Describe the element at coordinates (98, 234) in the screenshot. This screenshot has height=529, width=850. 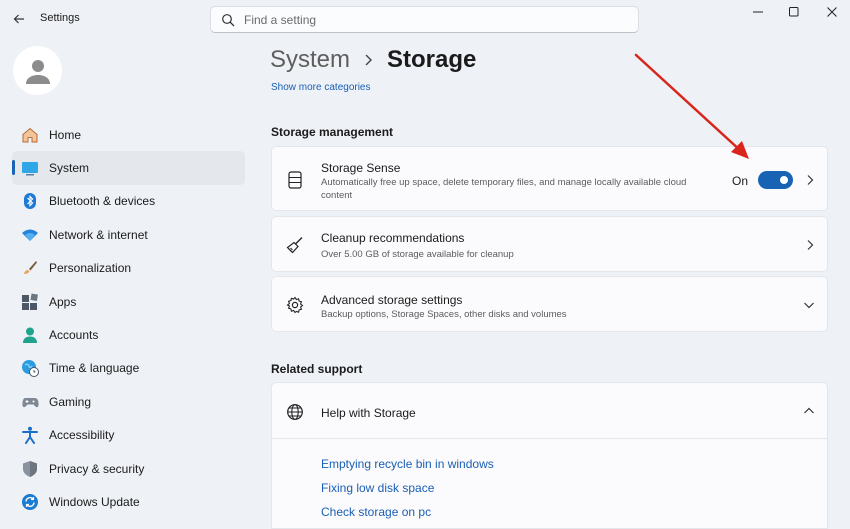
I see `sidebar-item-label: Network & internet` at that location.